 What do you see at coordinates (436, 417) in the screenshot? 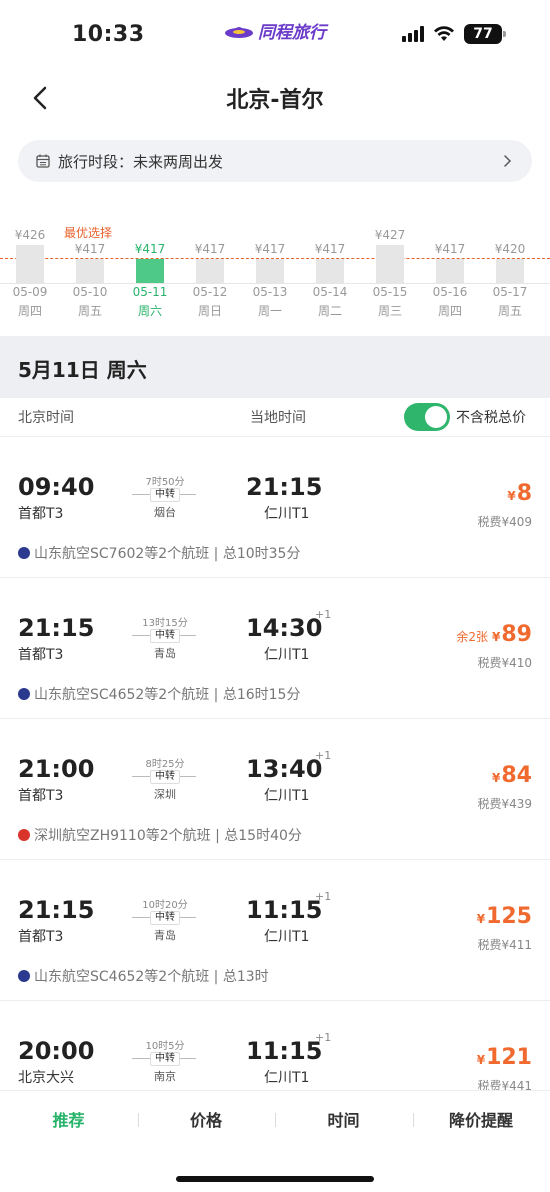
I see `toggle-knob` at bounding box center [436, 417].